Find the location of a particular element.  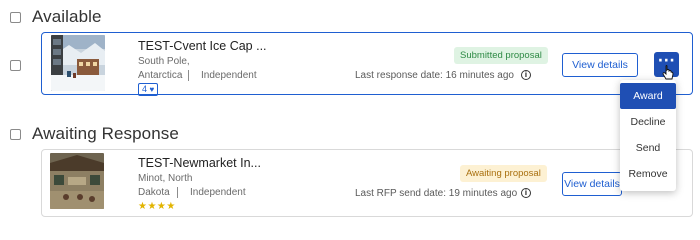

hotel-city: South Pole, is located at coordinates (164, 61).